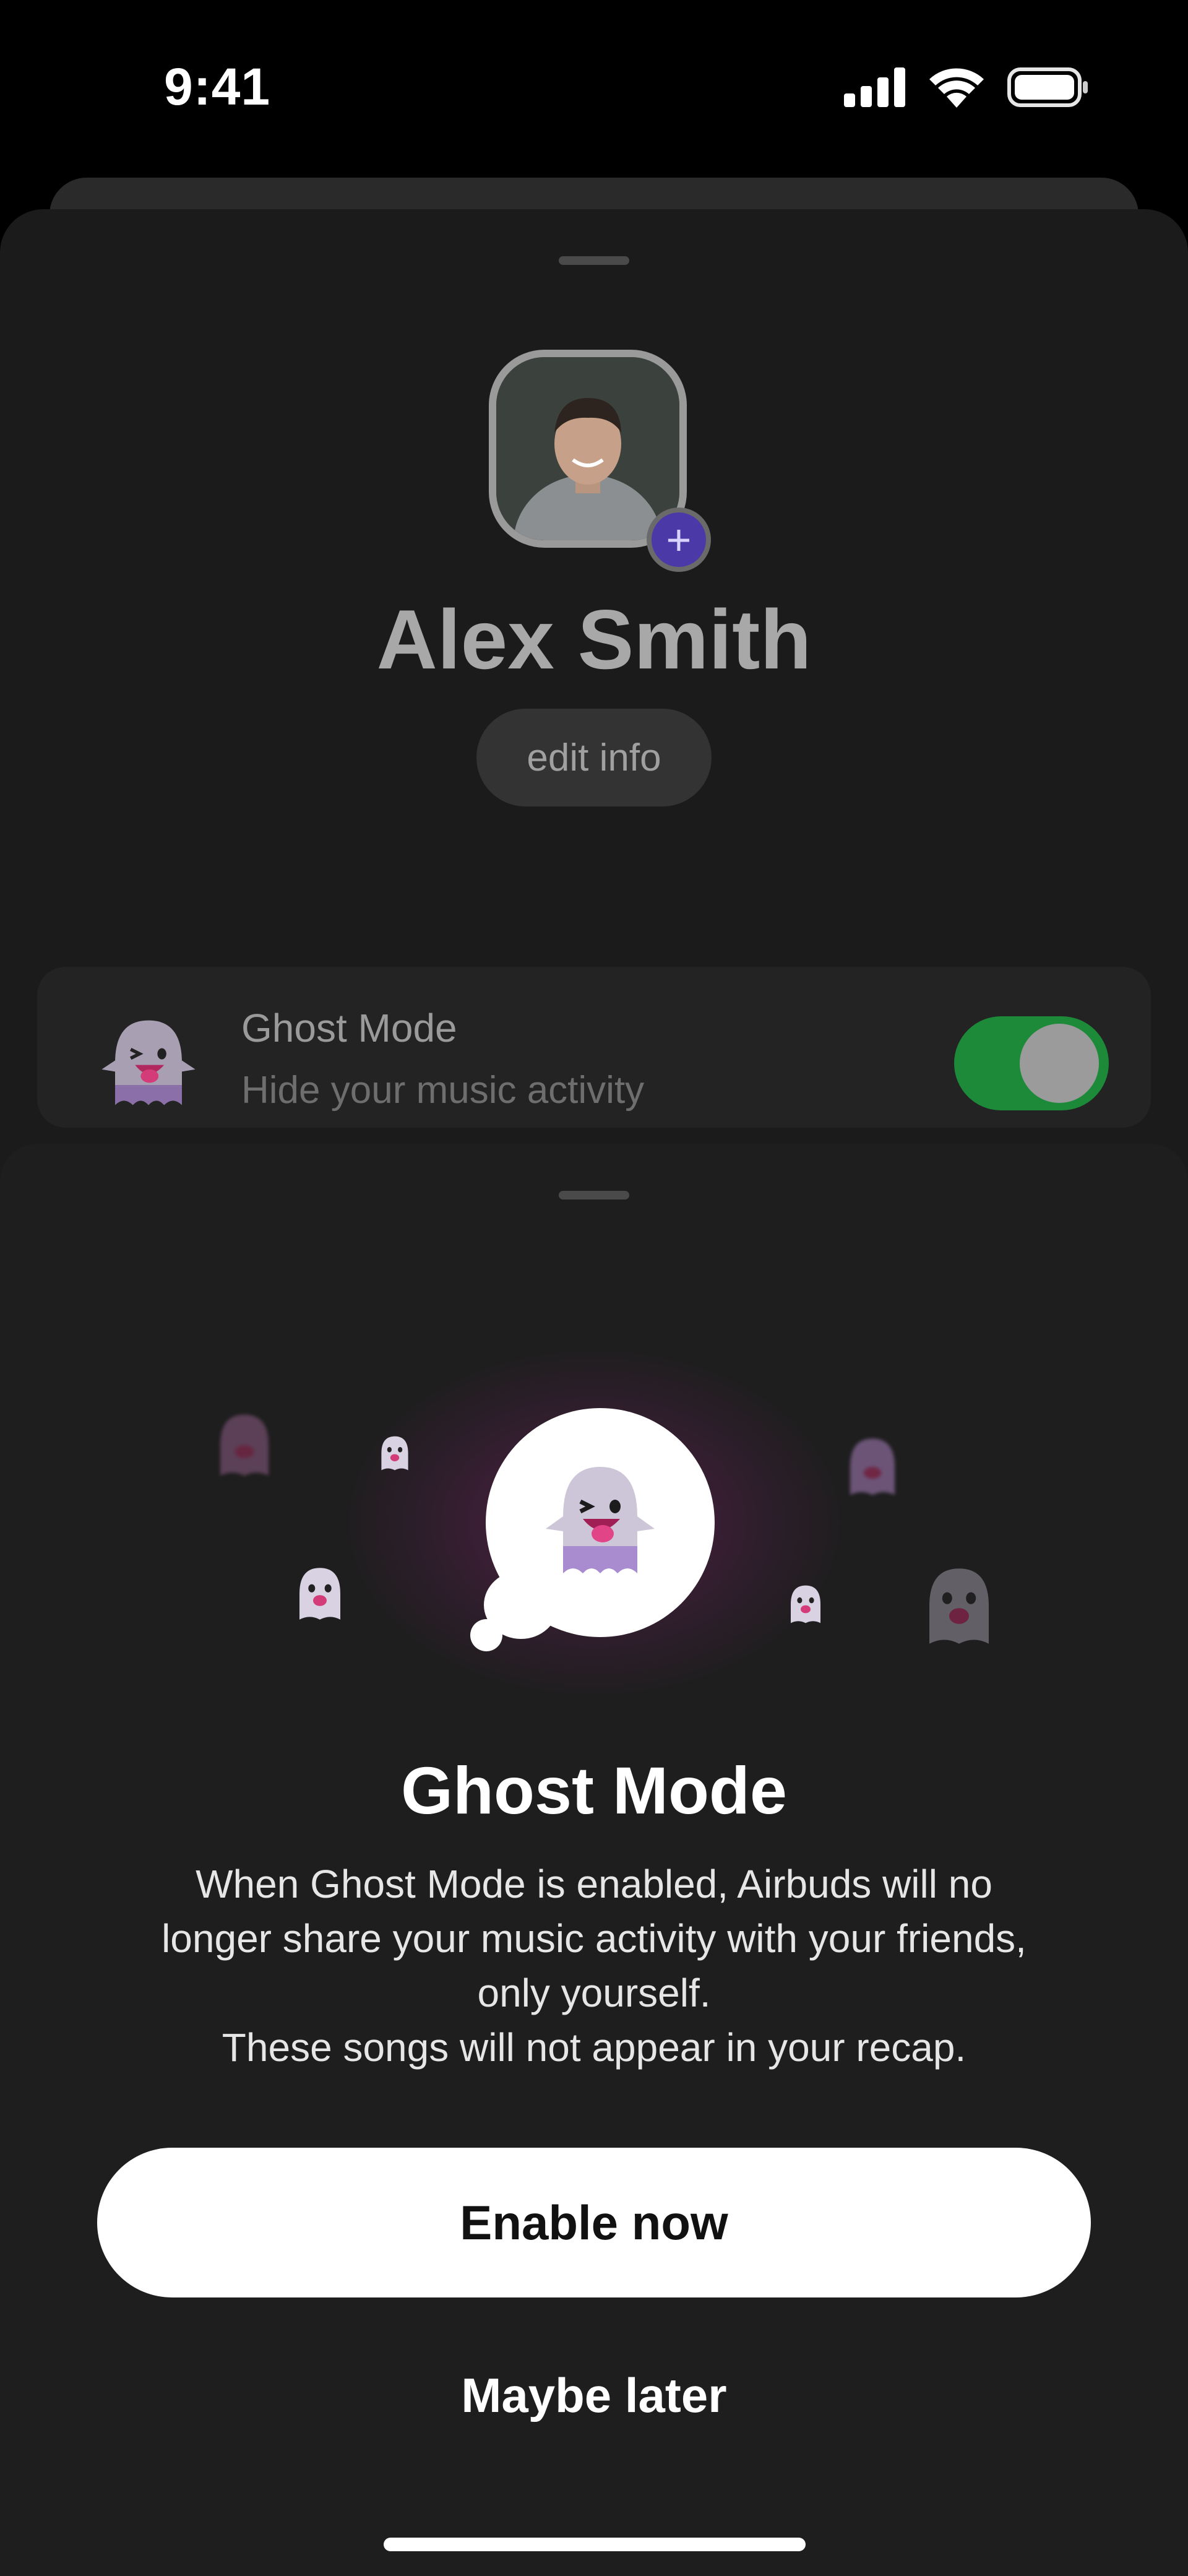  I want to click on profile-sheet-grabber, so click(594, 260).